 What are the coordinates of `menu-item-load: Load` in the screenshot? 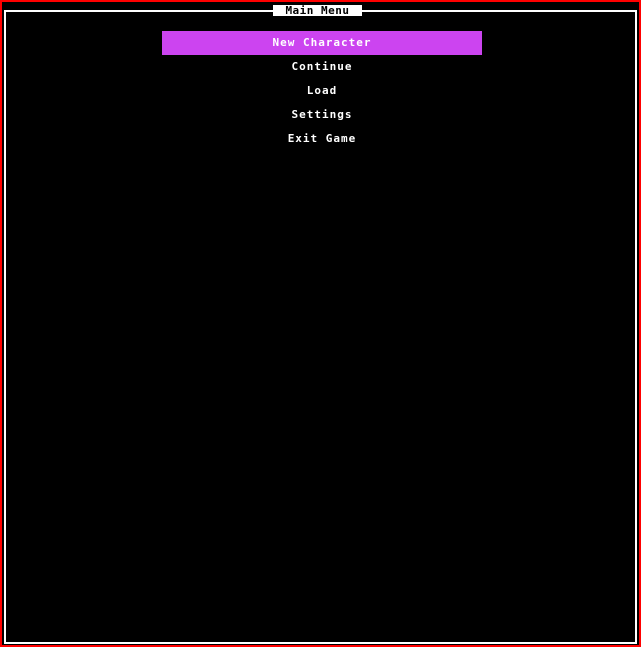 It's located at (322, 91).